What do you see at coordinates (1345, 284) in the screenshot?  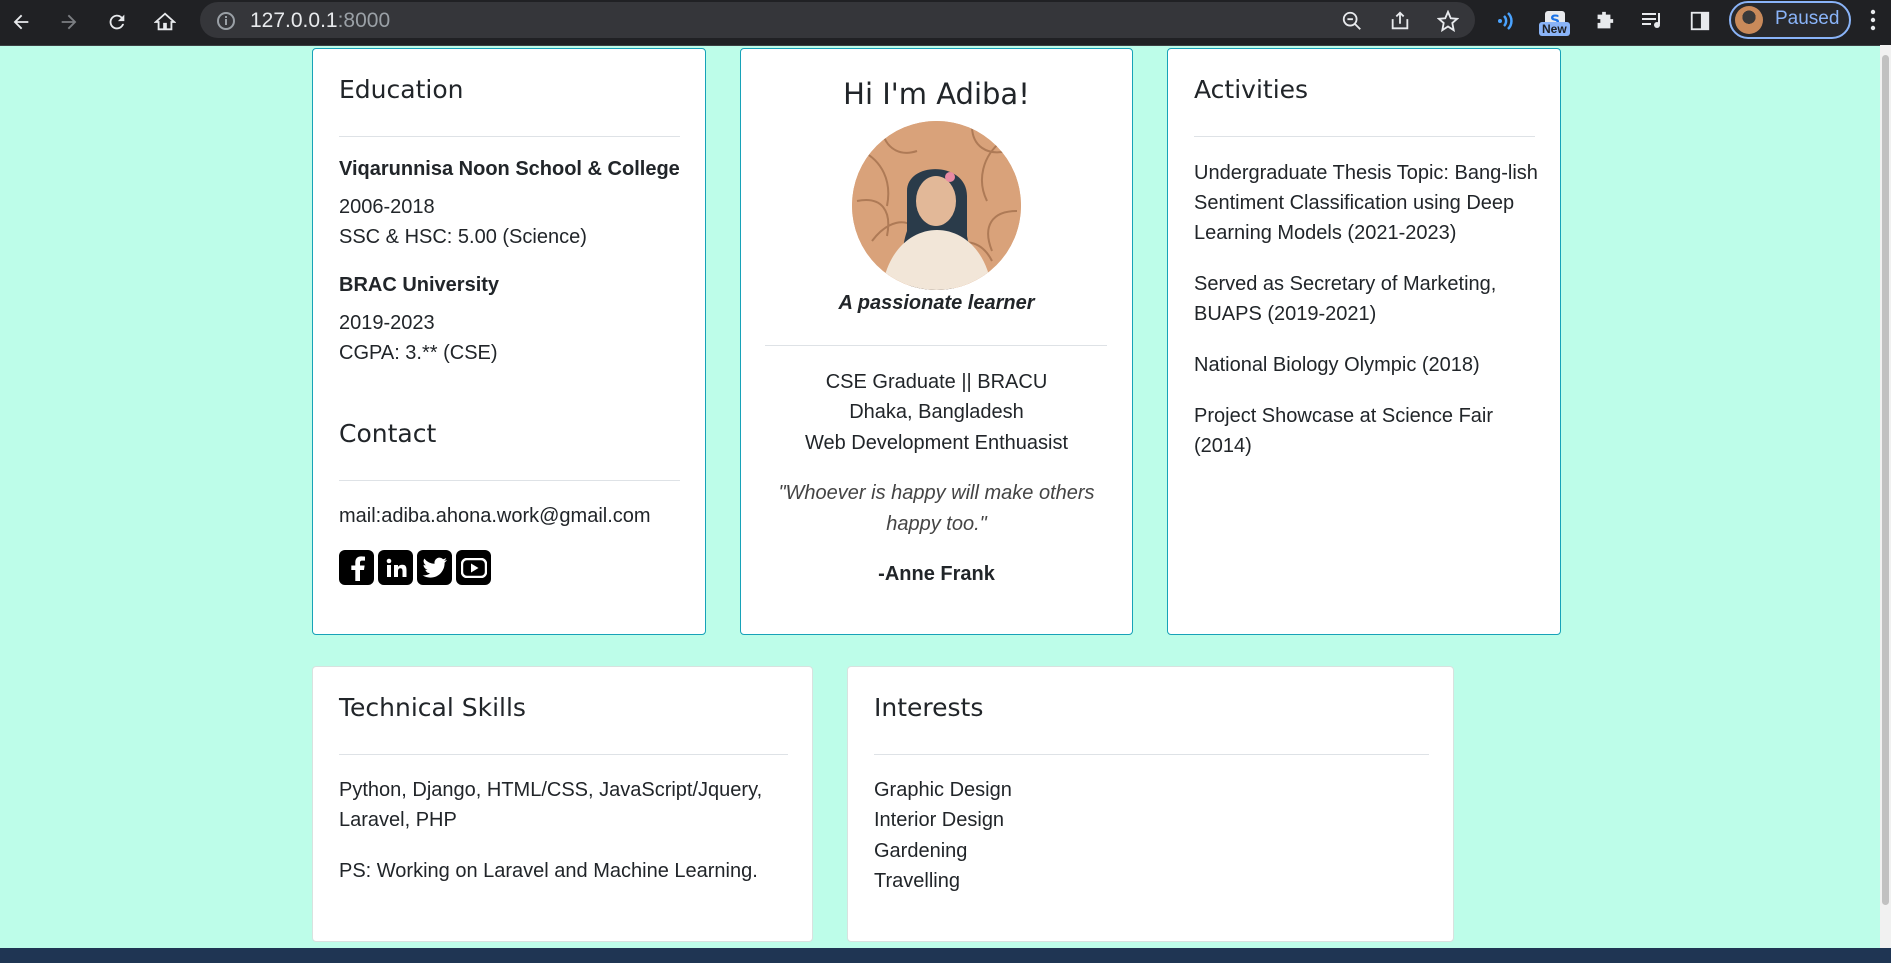 I see `activity-marketing-line: Served as Secretary of Marketing,` at bounding box center [1345, 284].